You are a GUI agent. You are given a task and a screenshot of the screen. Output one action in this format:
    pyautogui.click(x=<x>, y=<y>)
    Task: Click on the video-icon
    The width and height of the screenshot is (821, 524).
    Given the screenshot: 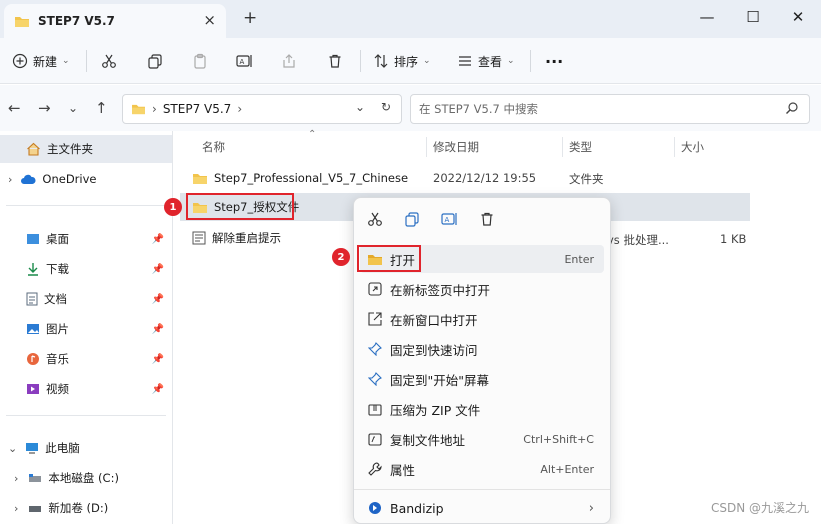 What is the action you would take?
    pyautogui.click(x=33, y=389)
    